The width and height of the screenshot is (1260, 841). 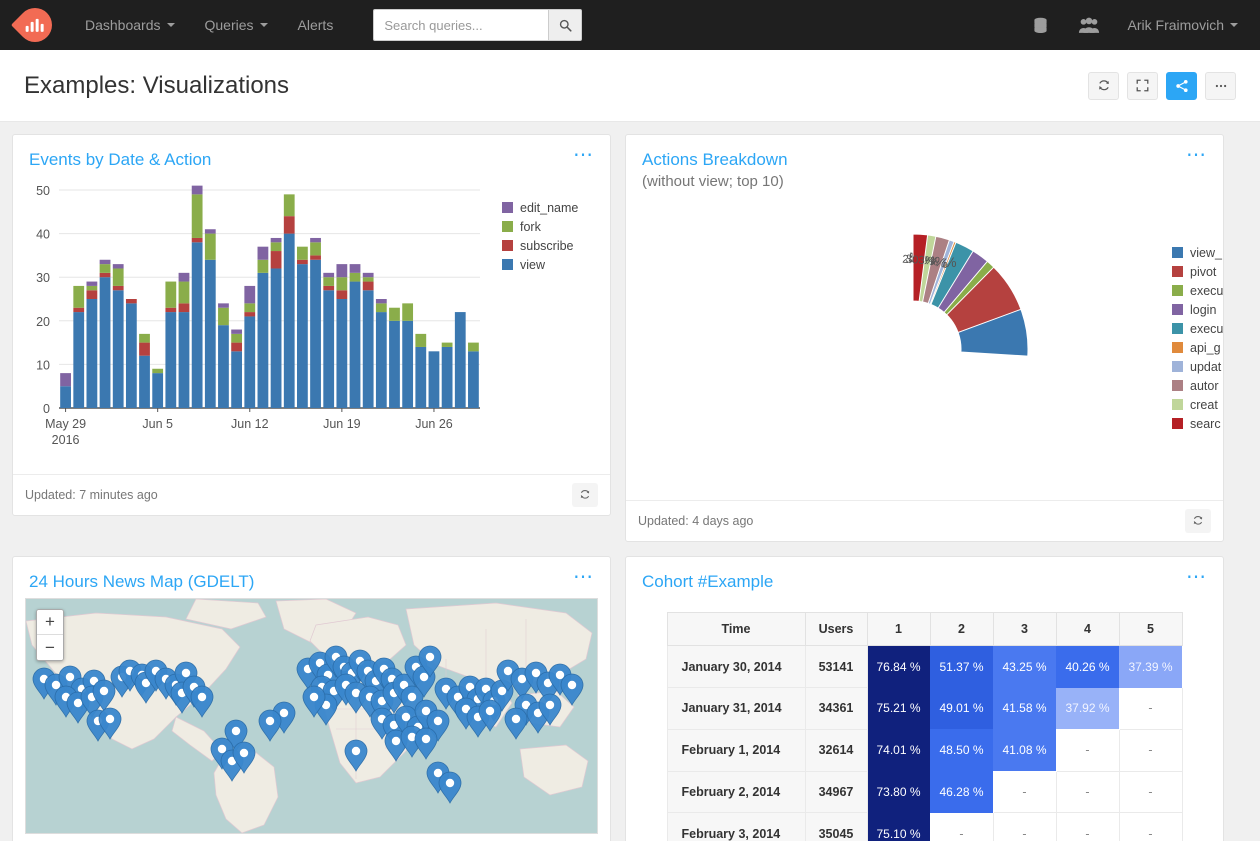 I want to click on map-body: + −, so click(x=311, y=719).